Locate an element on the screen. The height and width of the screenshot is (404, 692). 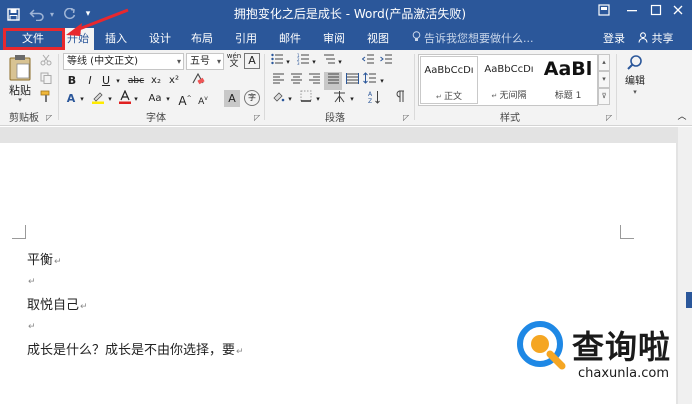
enclose-characters-button: 字 is located at coordinates (252, 98).